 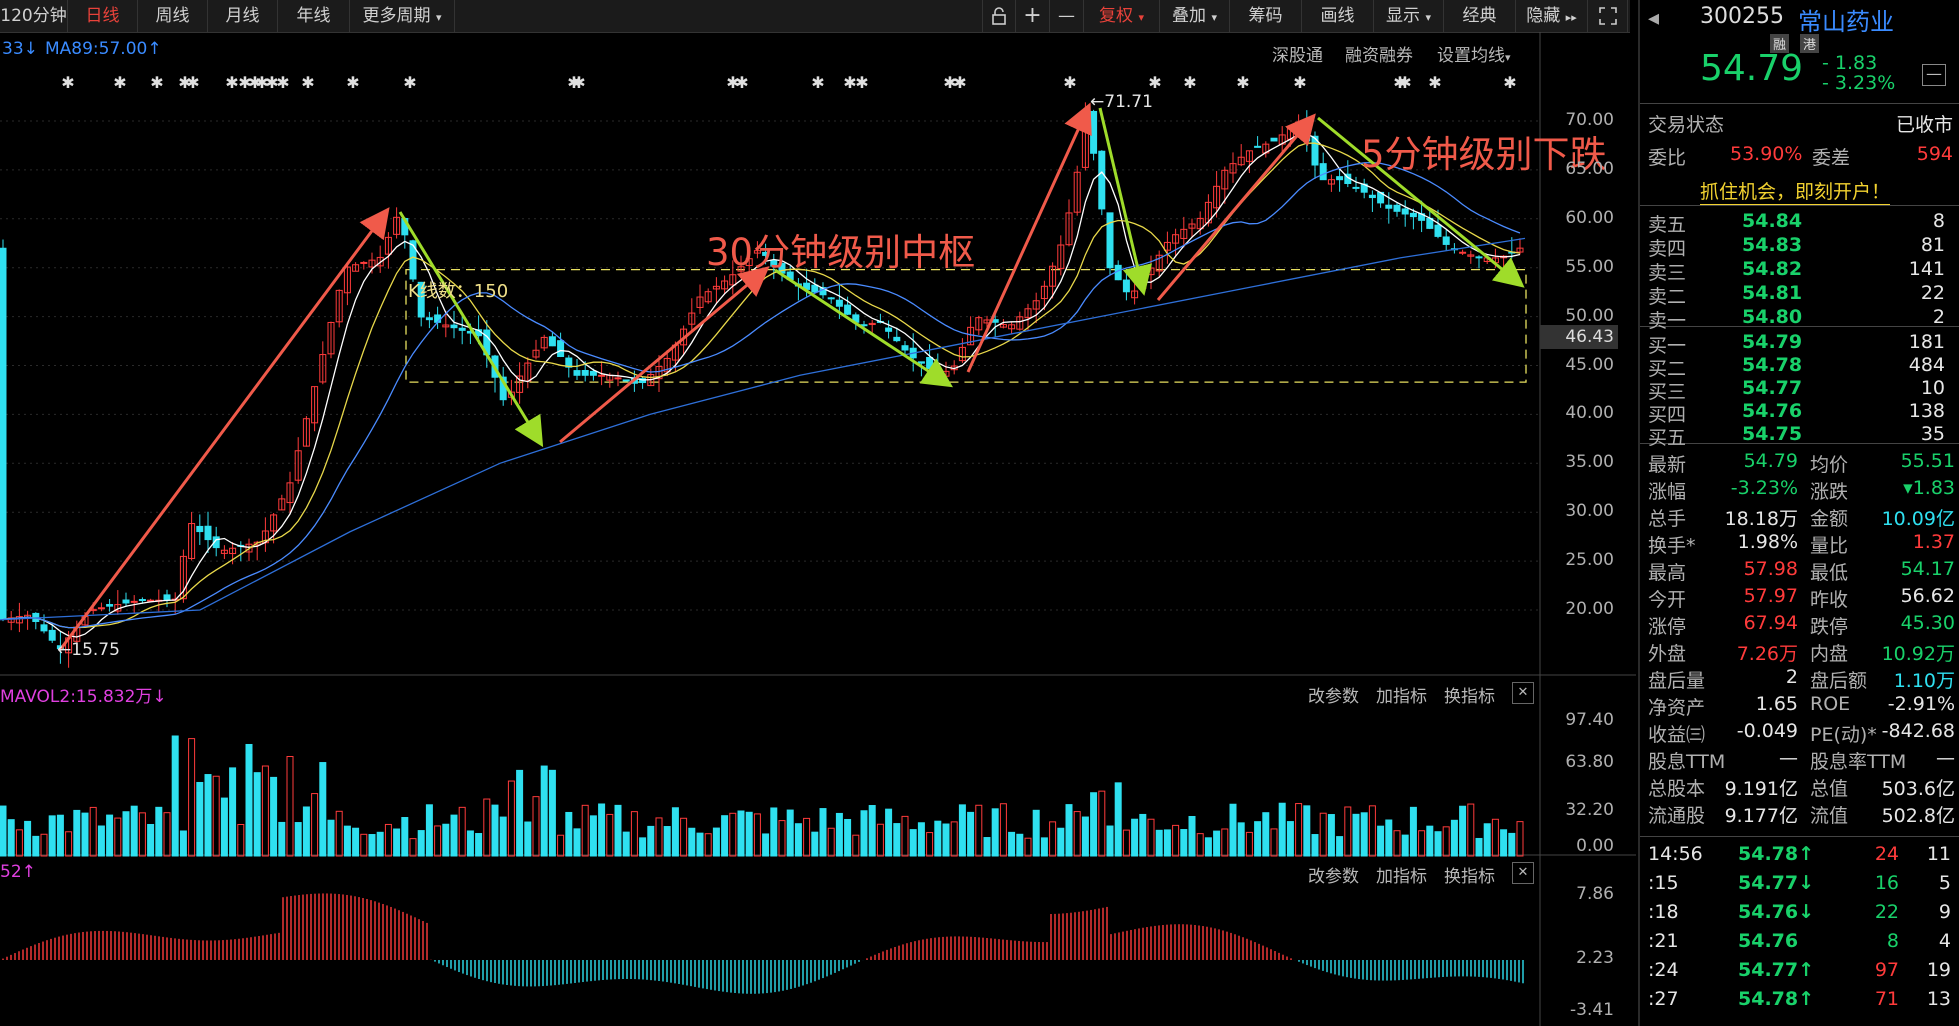 I want to click on stat-value: 503.6亿, so click(x=1918, y=789).